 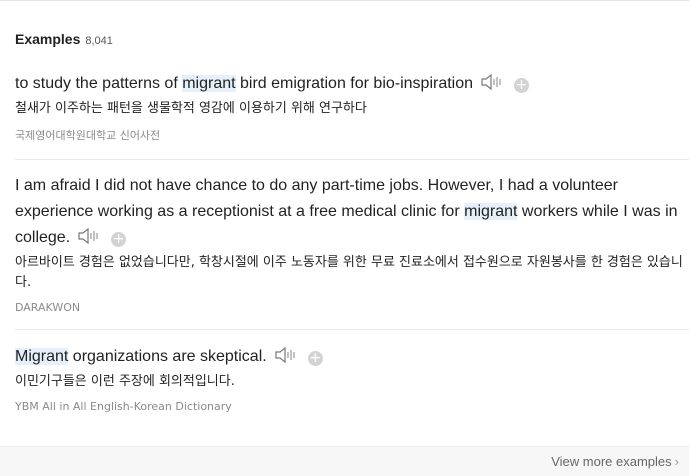 I want to click on examples-footer: View more examples ›, so click(x=344, y=461).